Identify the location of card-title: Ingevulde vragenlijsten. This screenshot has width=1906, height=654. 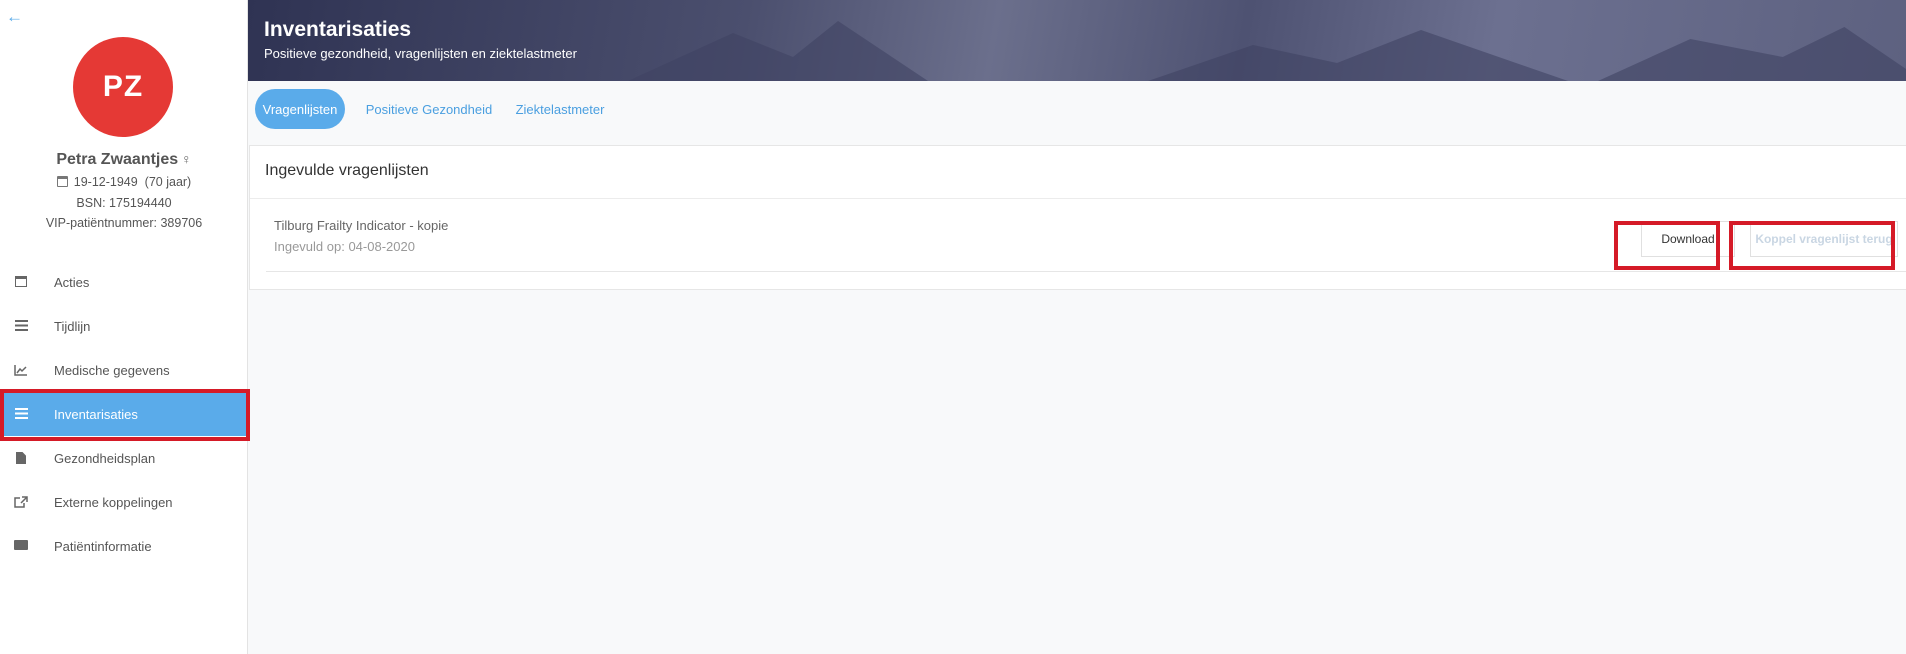
(347, 170).